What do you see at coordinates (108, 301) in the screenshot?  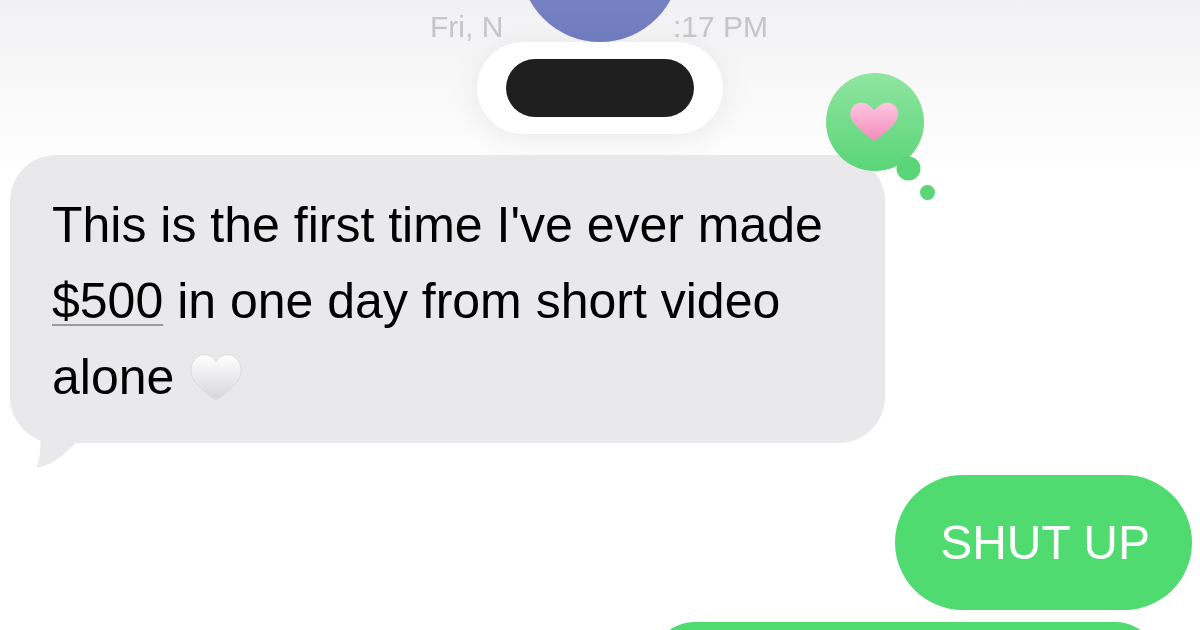 I see `amount-link: $500` at bounding box center [108, 301].